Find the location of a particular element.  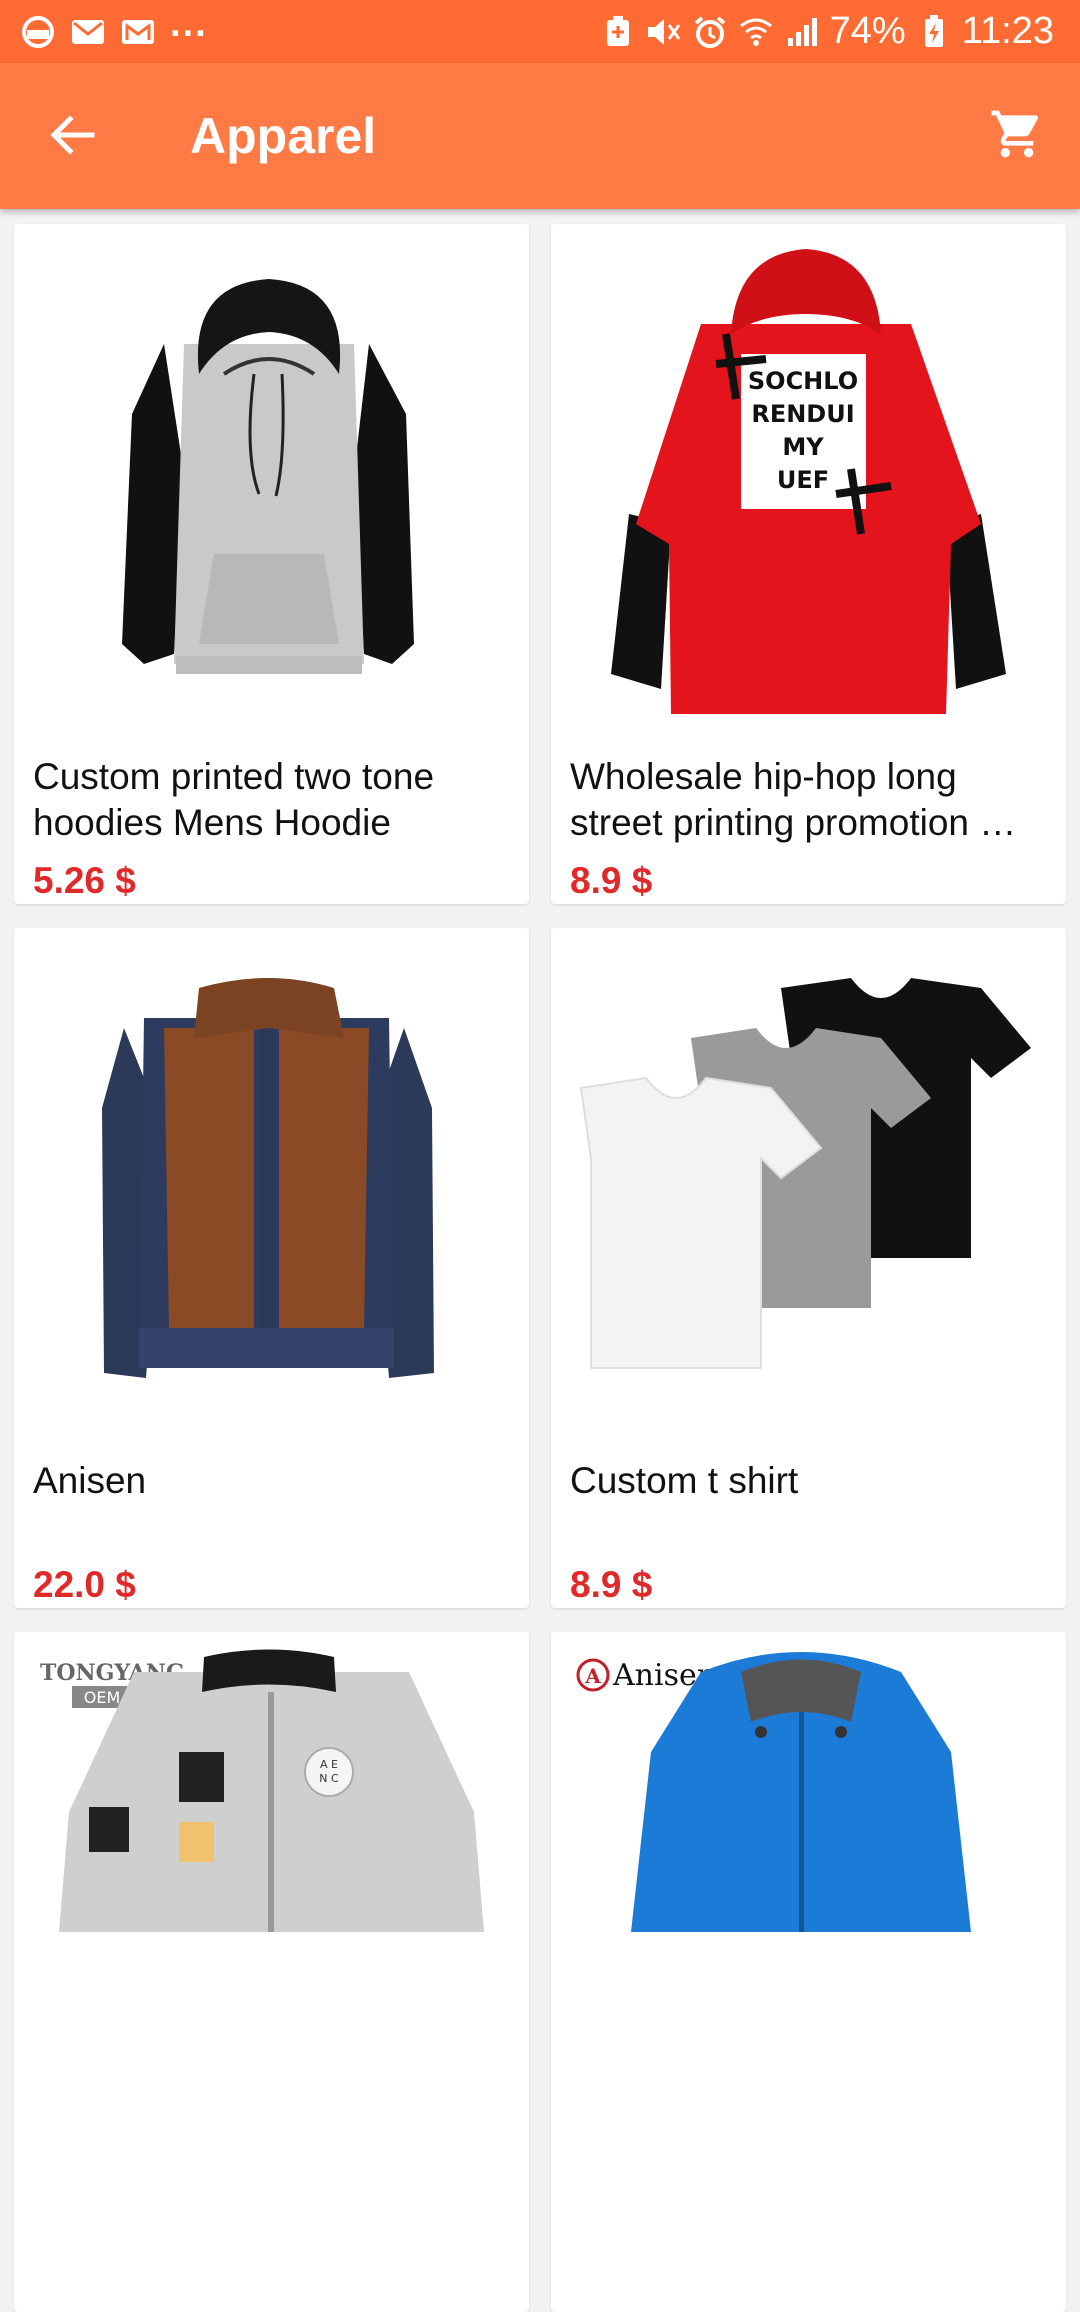

product-name: Custom t shirt is located at coordinates (684, 1480).